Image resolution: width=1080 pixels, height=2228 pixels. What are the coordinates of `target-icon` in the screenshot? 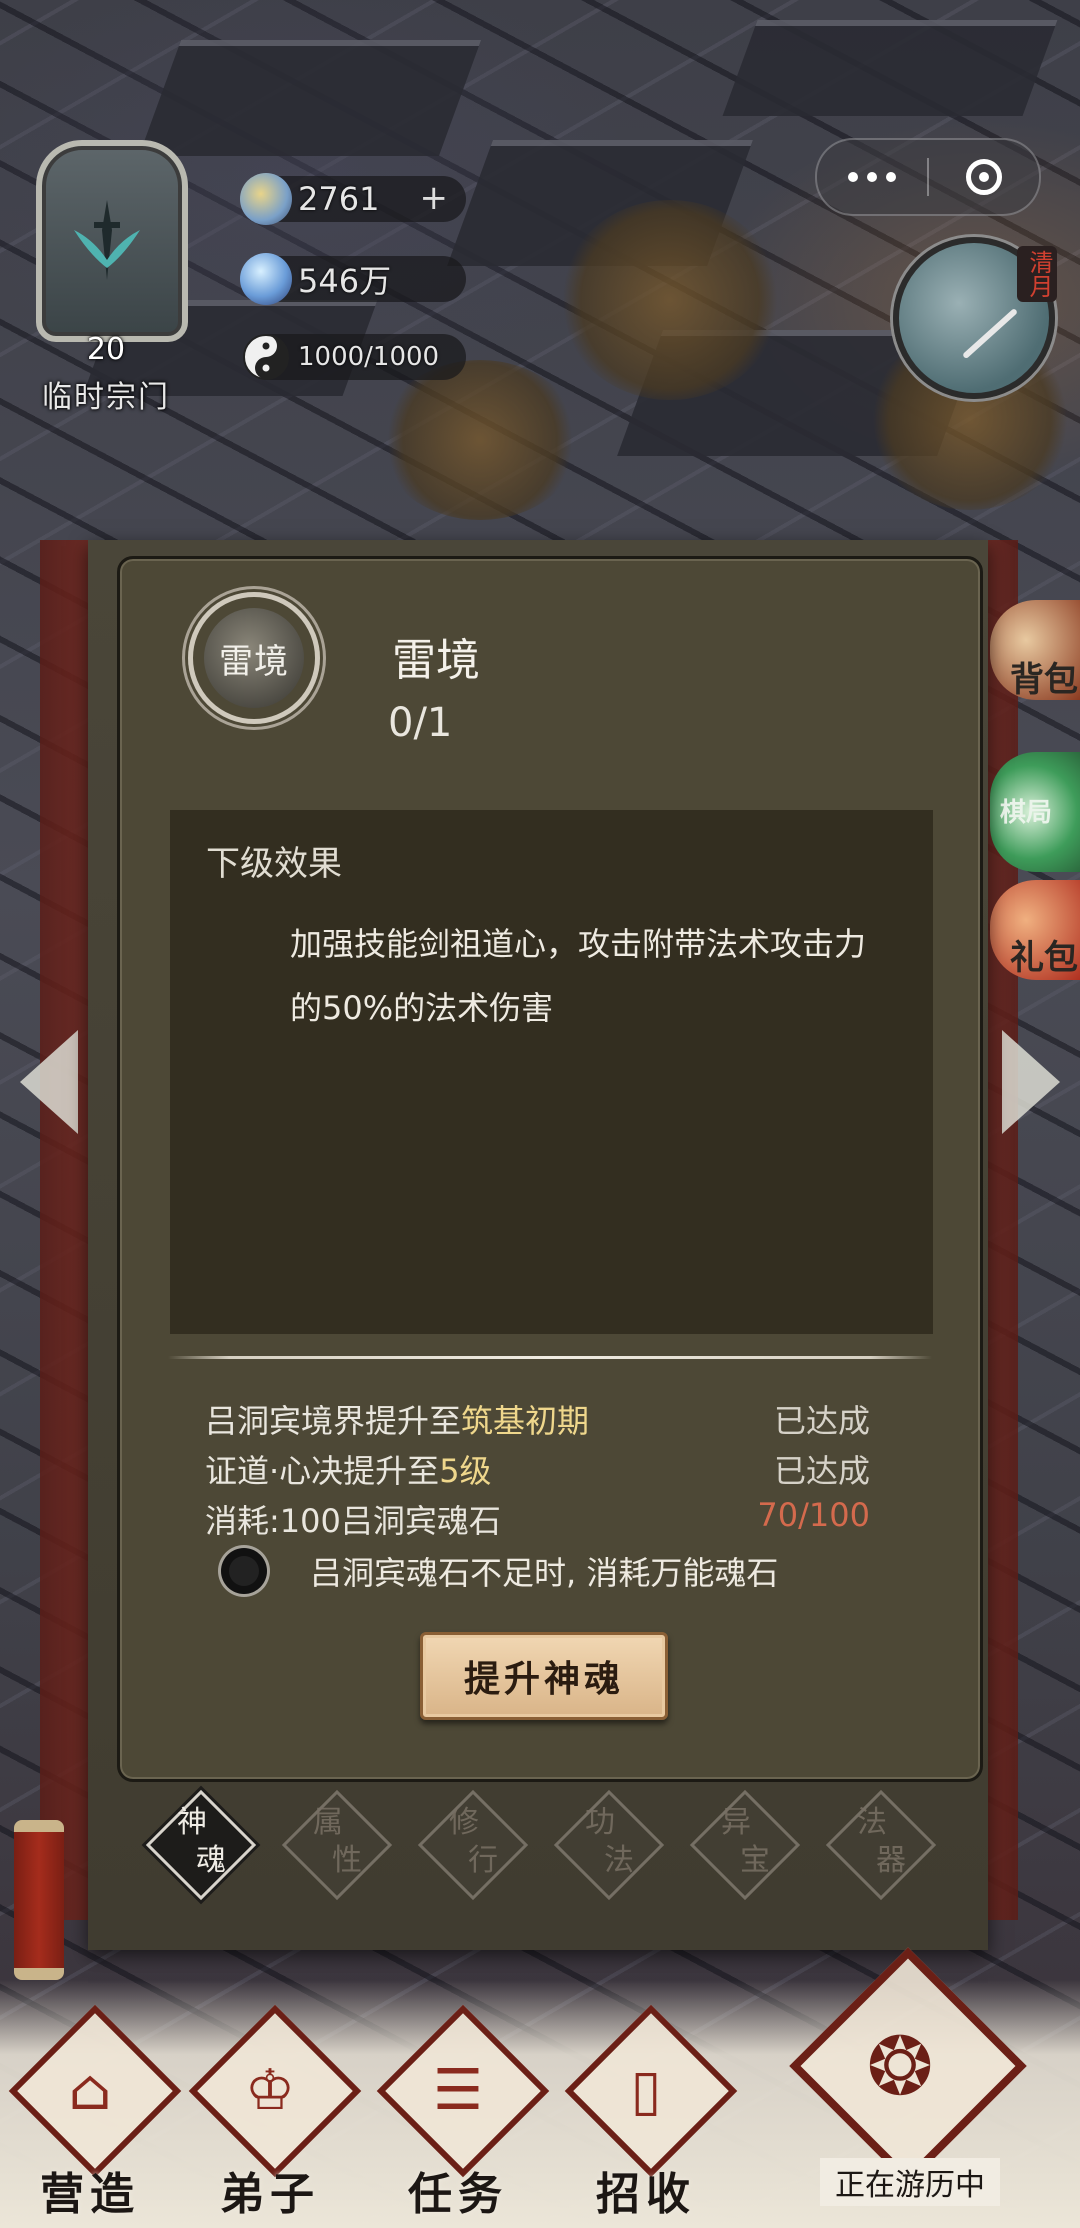 It's located at (984, 177).